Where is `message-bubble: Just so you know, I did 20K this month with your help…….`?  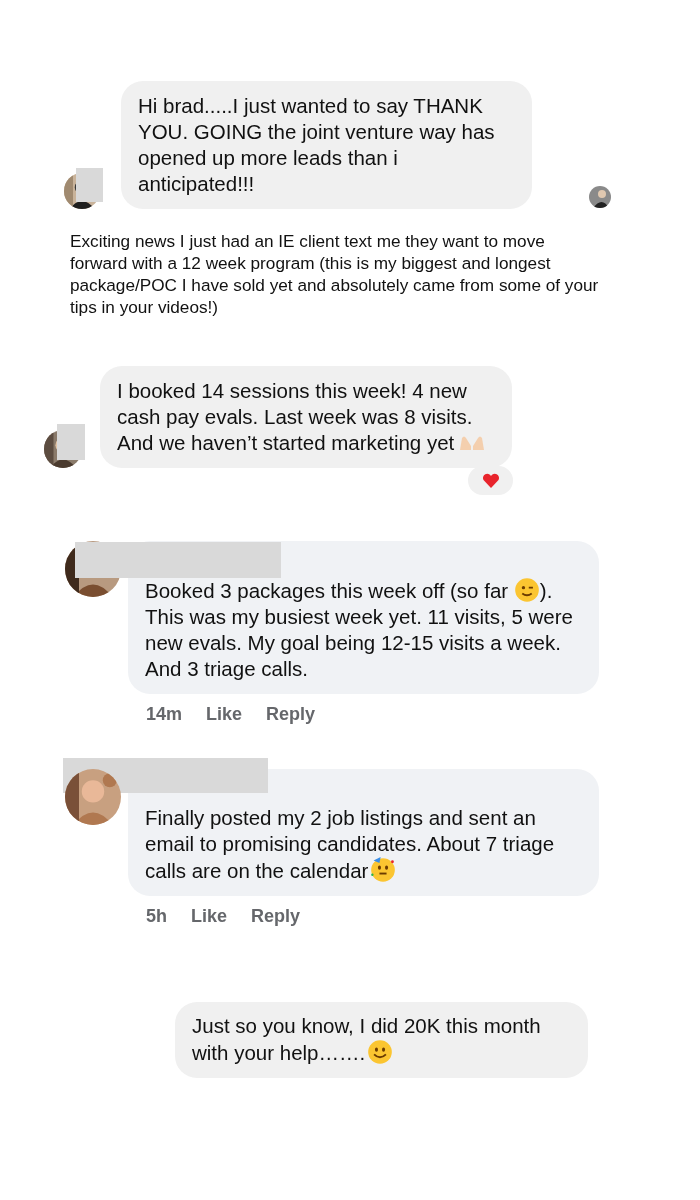
message-bubble: Just so you know, I did 20K this month with your help……. is located at coordinates (381, 1040).